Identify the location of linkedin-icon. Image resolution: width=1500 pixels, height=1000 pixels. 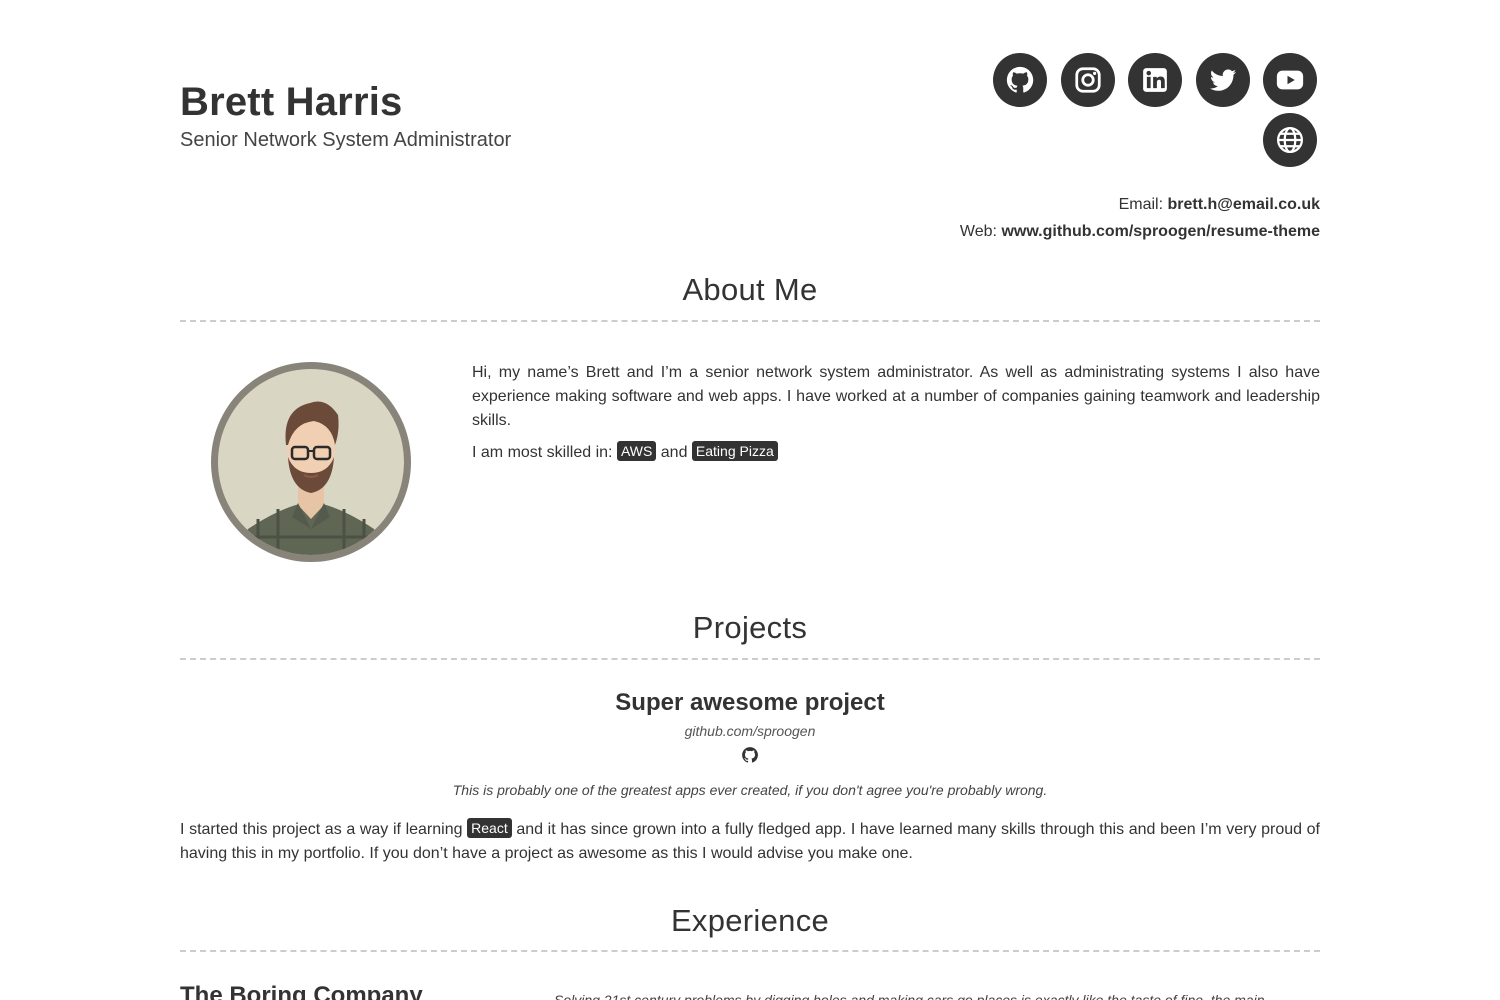
(1155, 80).